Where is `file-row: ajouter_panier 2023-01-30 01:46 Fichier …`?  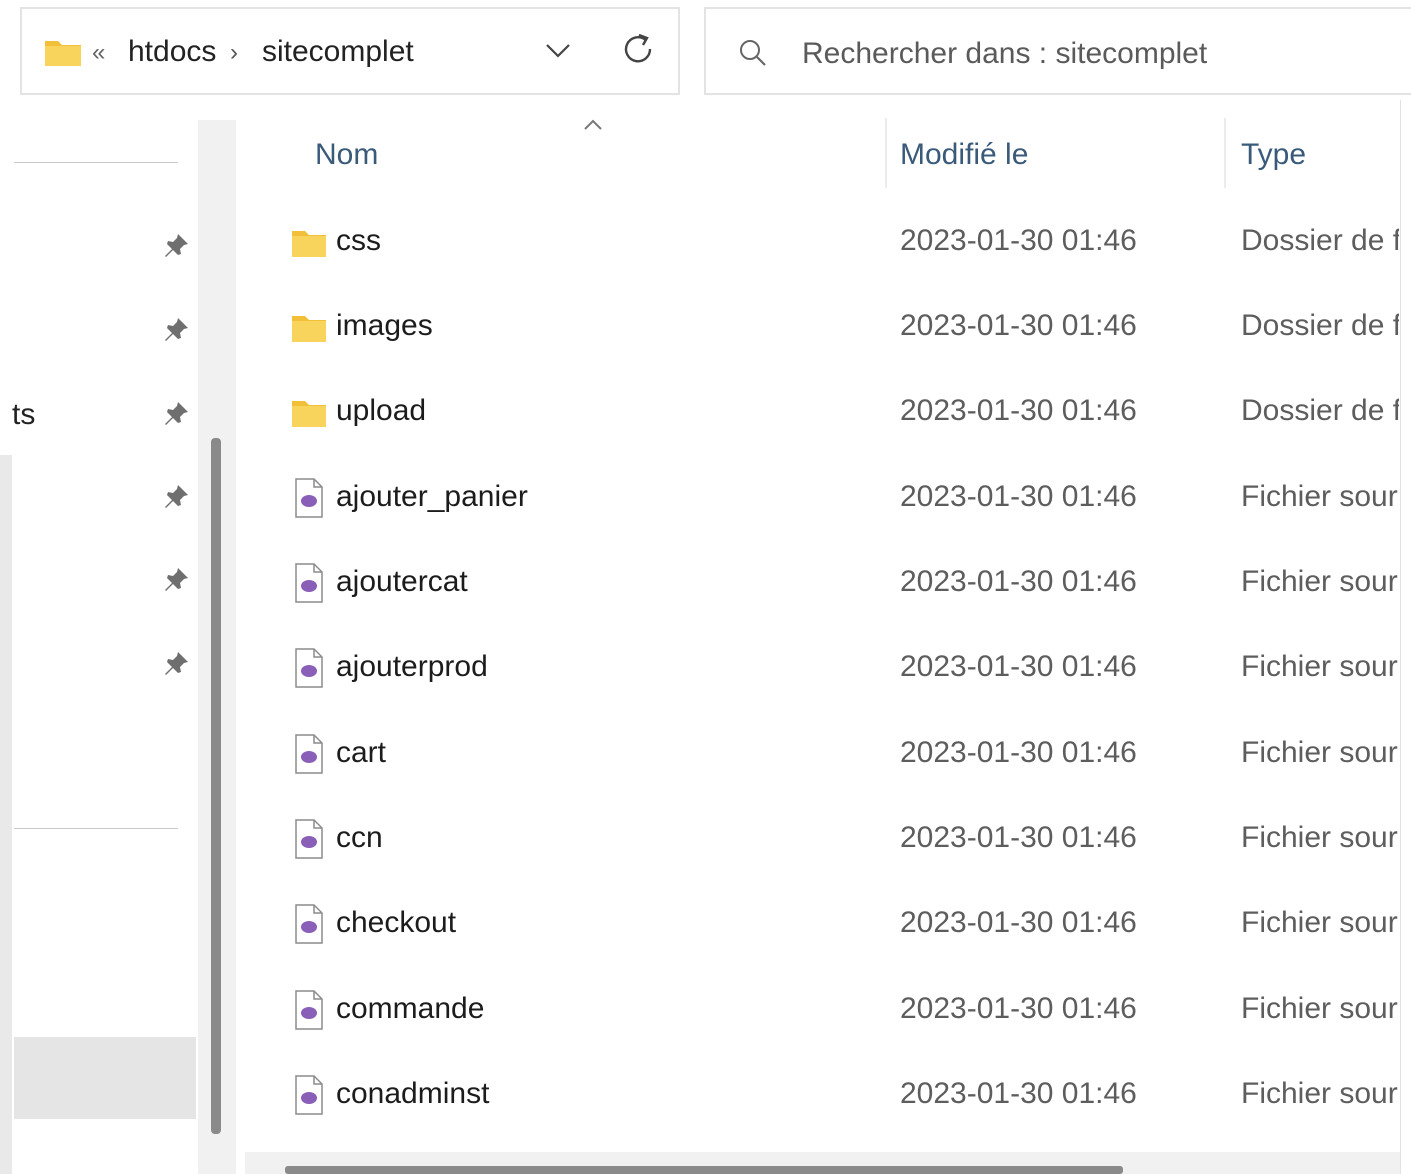
file-row: ajouter_panier 2023-01-30 01:46 Fichier … is located at coordinates (840, 498).